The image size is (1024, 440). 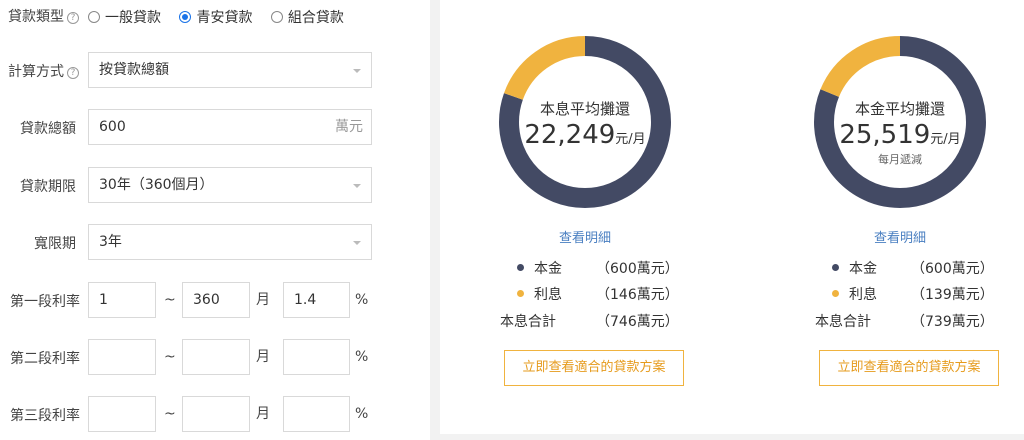 I want to click on rate2-row: 第二段利率 ~ 月 %, so click(x=215, y=357).